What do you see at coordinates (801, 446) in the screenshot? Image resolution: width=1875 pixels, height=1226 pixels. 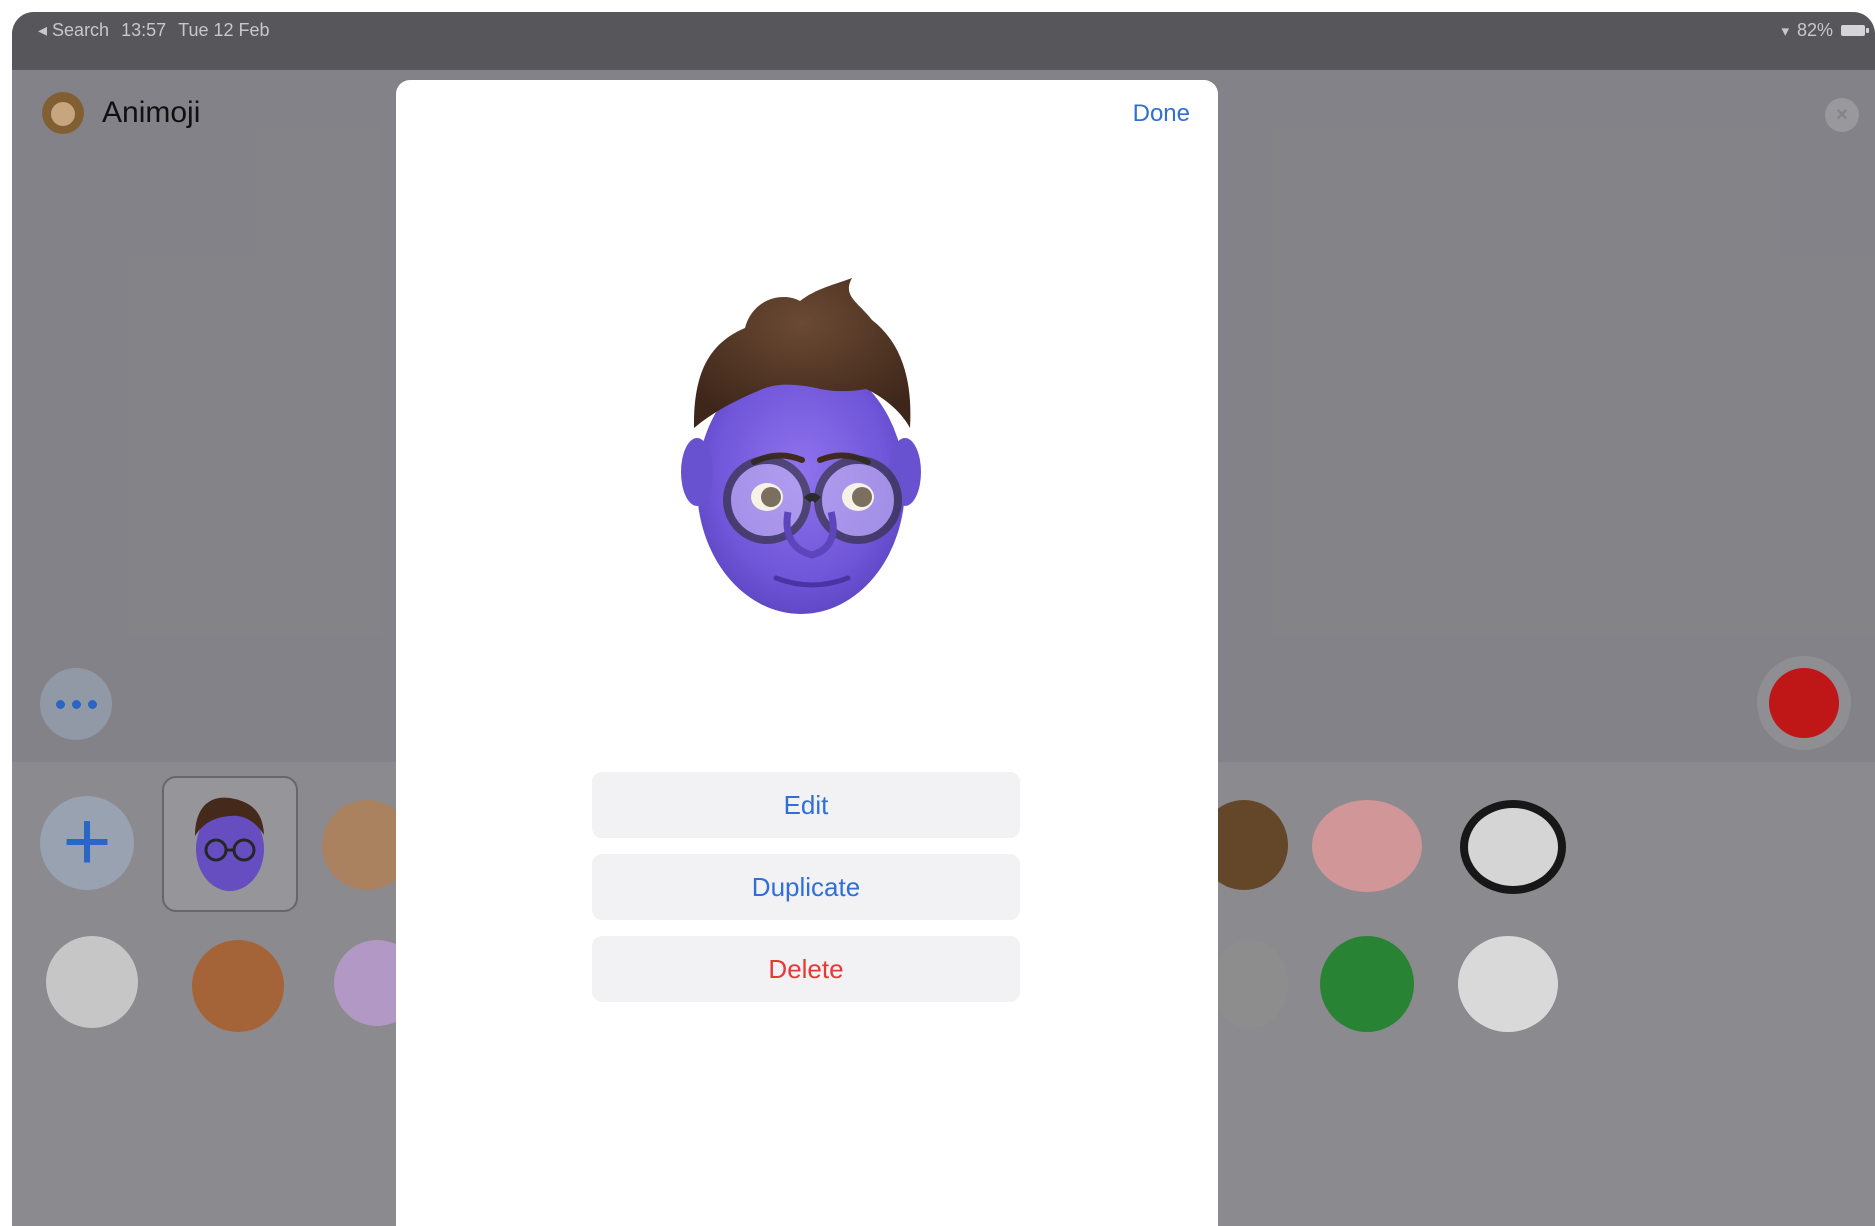 I see `memoji-preview-icon` at bounding box center [801, 446].